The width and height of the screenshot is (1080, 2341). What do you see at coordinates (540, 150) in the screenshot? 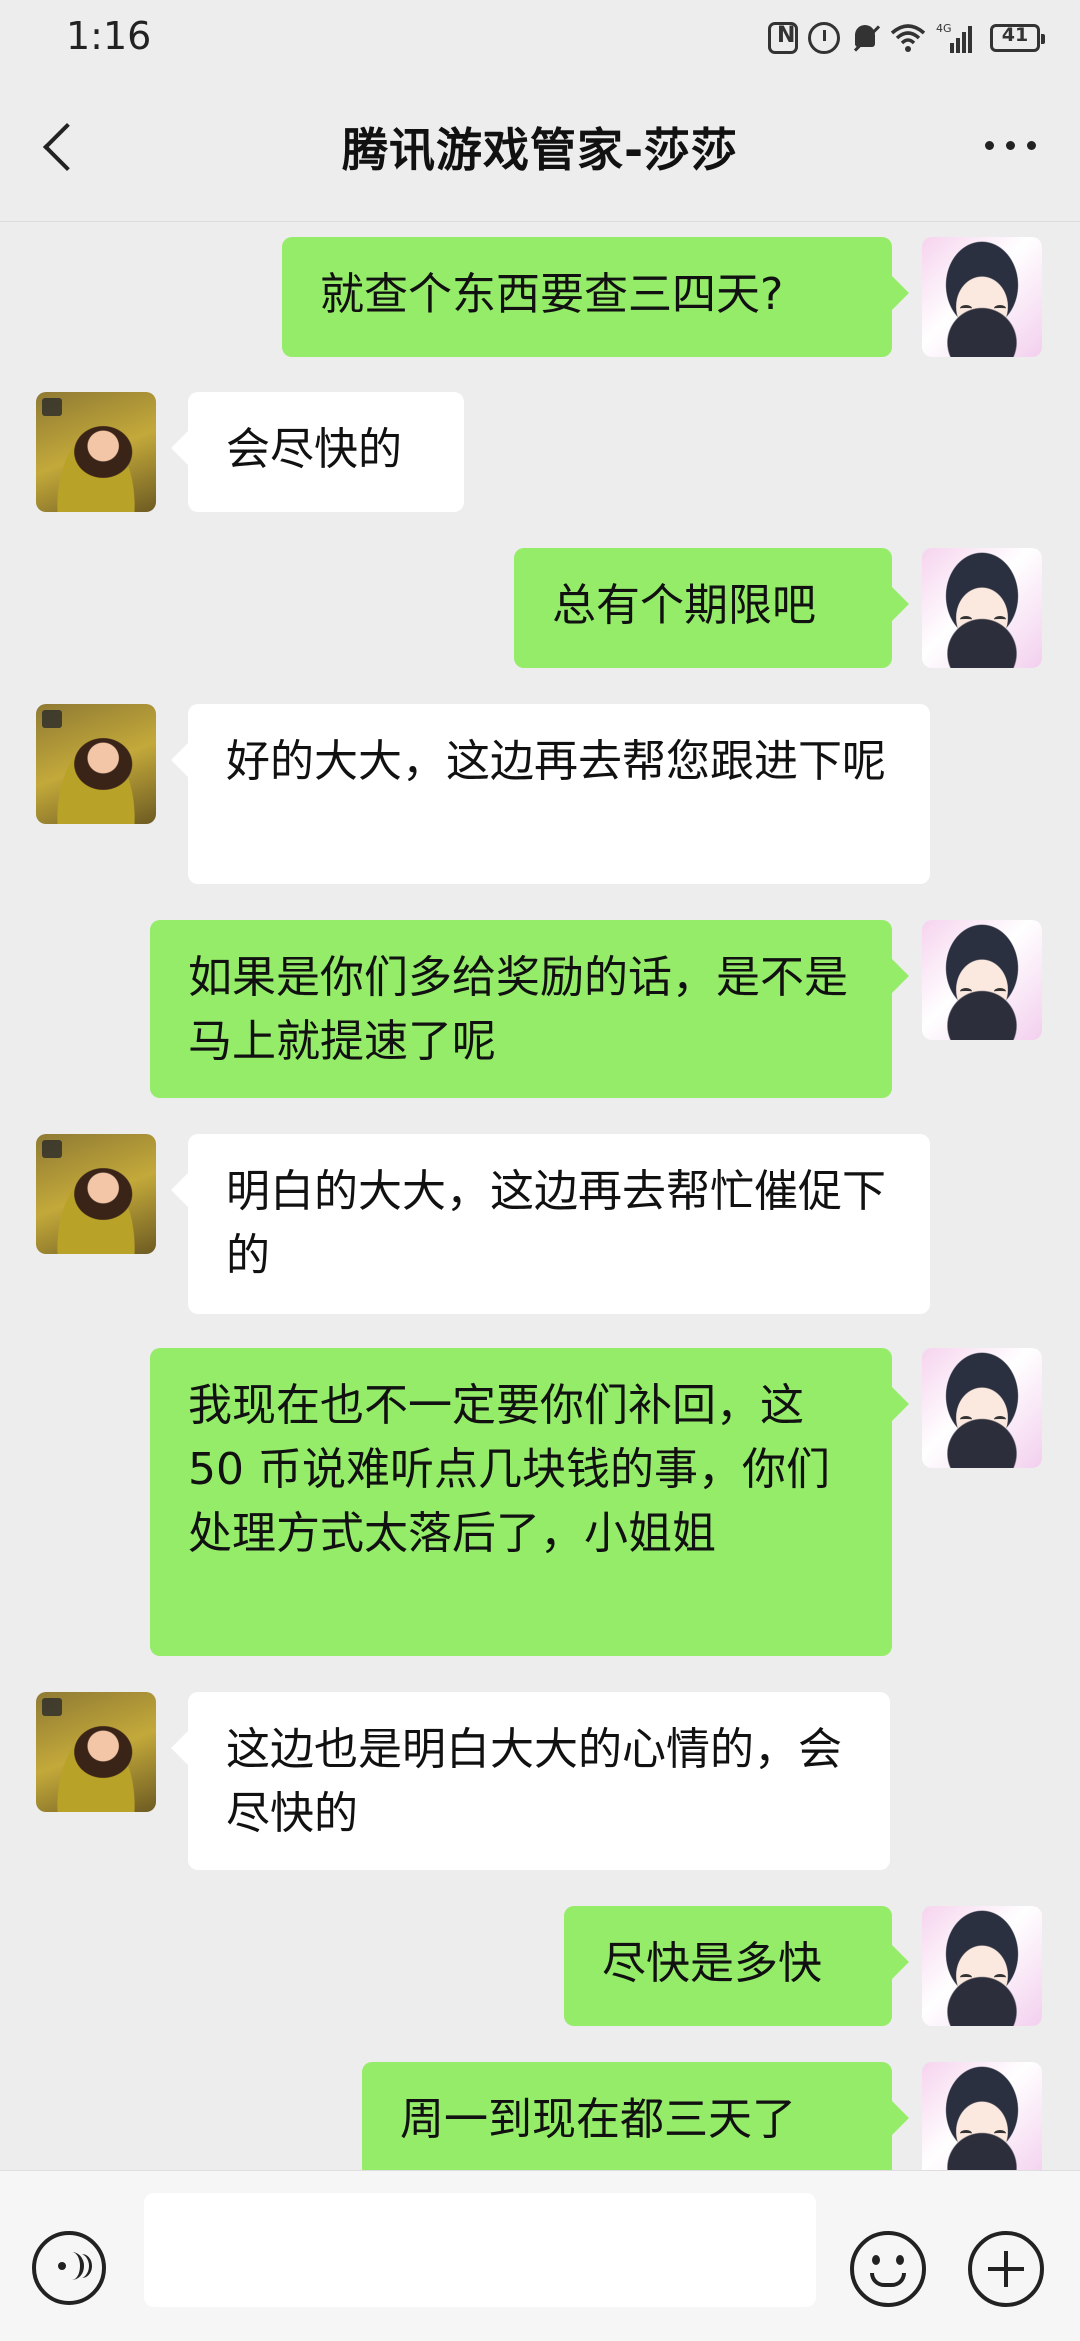
I see `chat-title: 腾讯游戏管家-莎莎` at bounding box center [540, 150].